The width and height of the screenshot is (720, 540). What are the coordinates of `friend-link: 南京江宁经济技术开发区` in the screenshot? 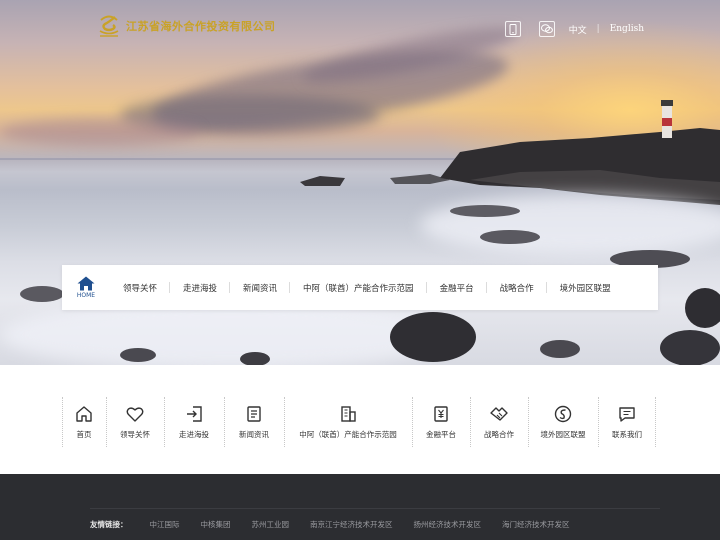 It's located at (351, 524).